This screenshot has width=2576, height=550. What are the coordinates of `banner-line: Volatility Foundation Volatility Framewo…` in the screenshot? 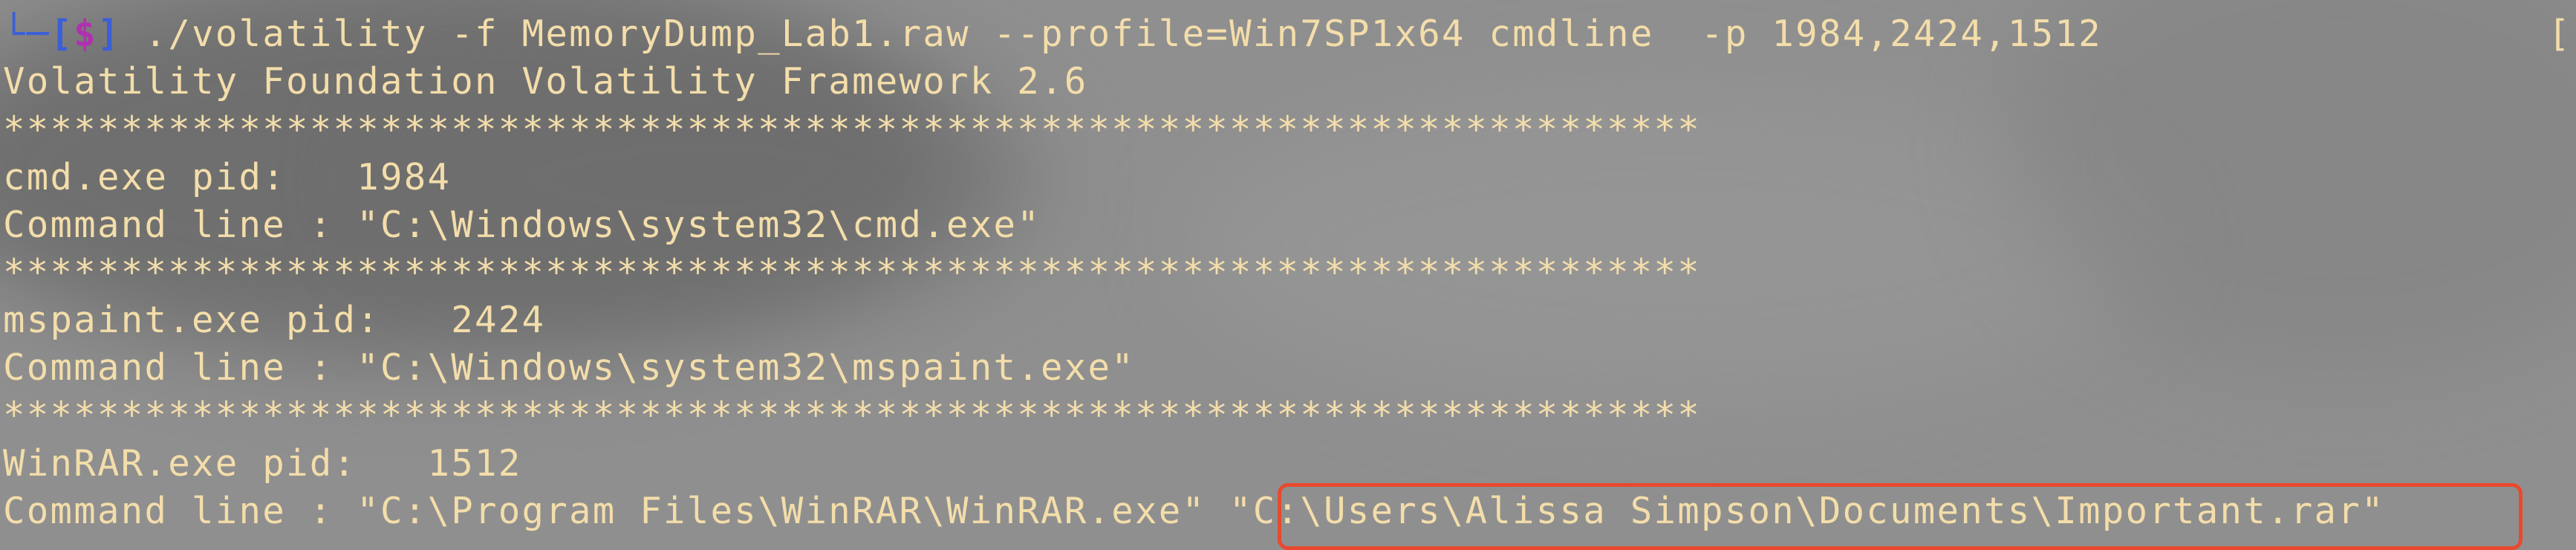 It's located at (546, 81).